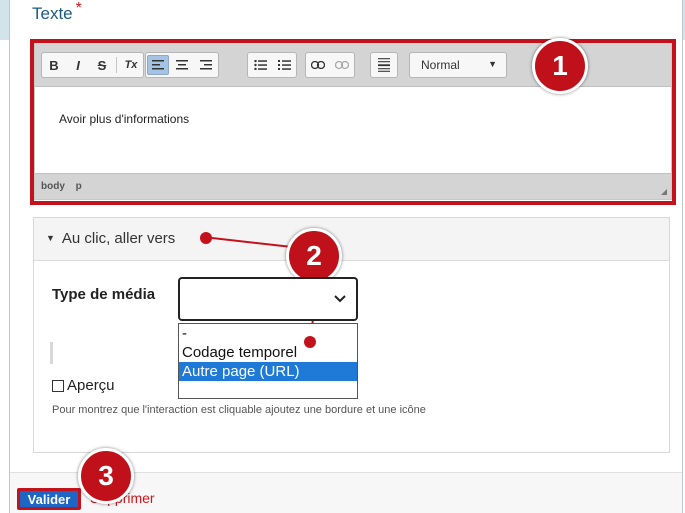 This screenshot has width=685, height=513. What do you see at coordinates (340, 298) in the screenshot?
I see `chevron-down-icon` at bounding box center [340, 298].